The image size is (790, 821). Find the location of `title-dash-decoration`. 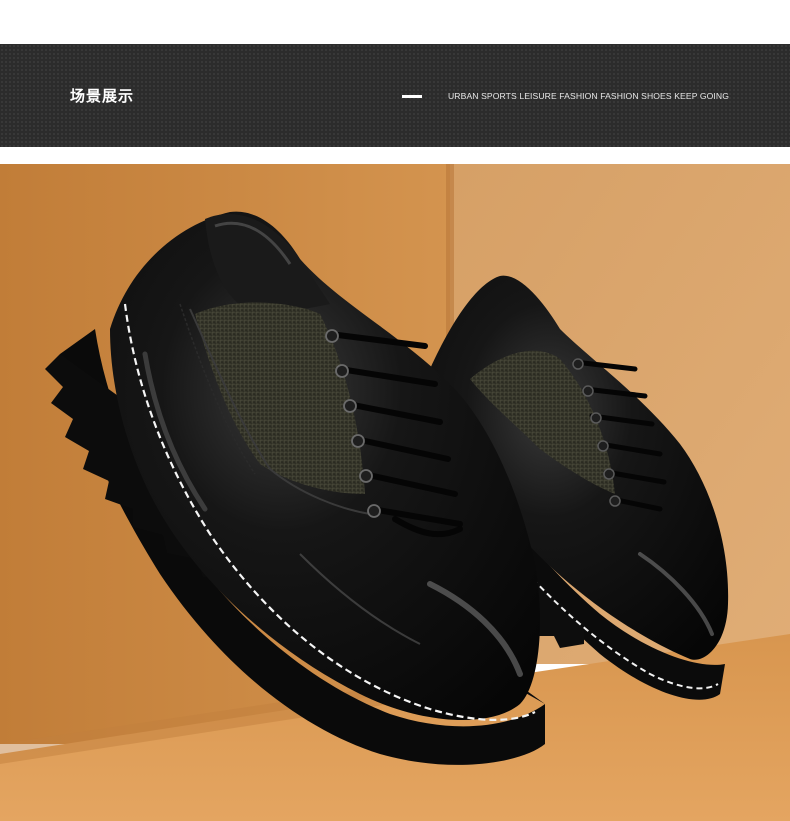

title-dash-decoration is located at coordinates (412, 96).